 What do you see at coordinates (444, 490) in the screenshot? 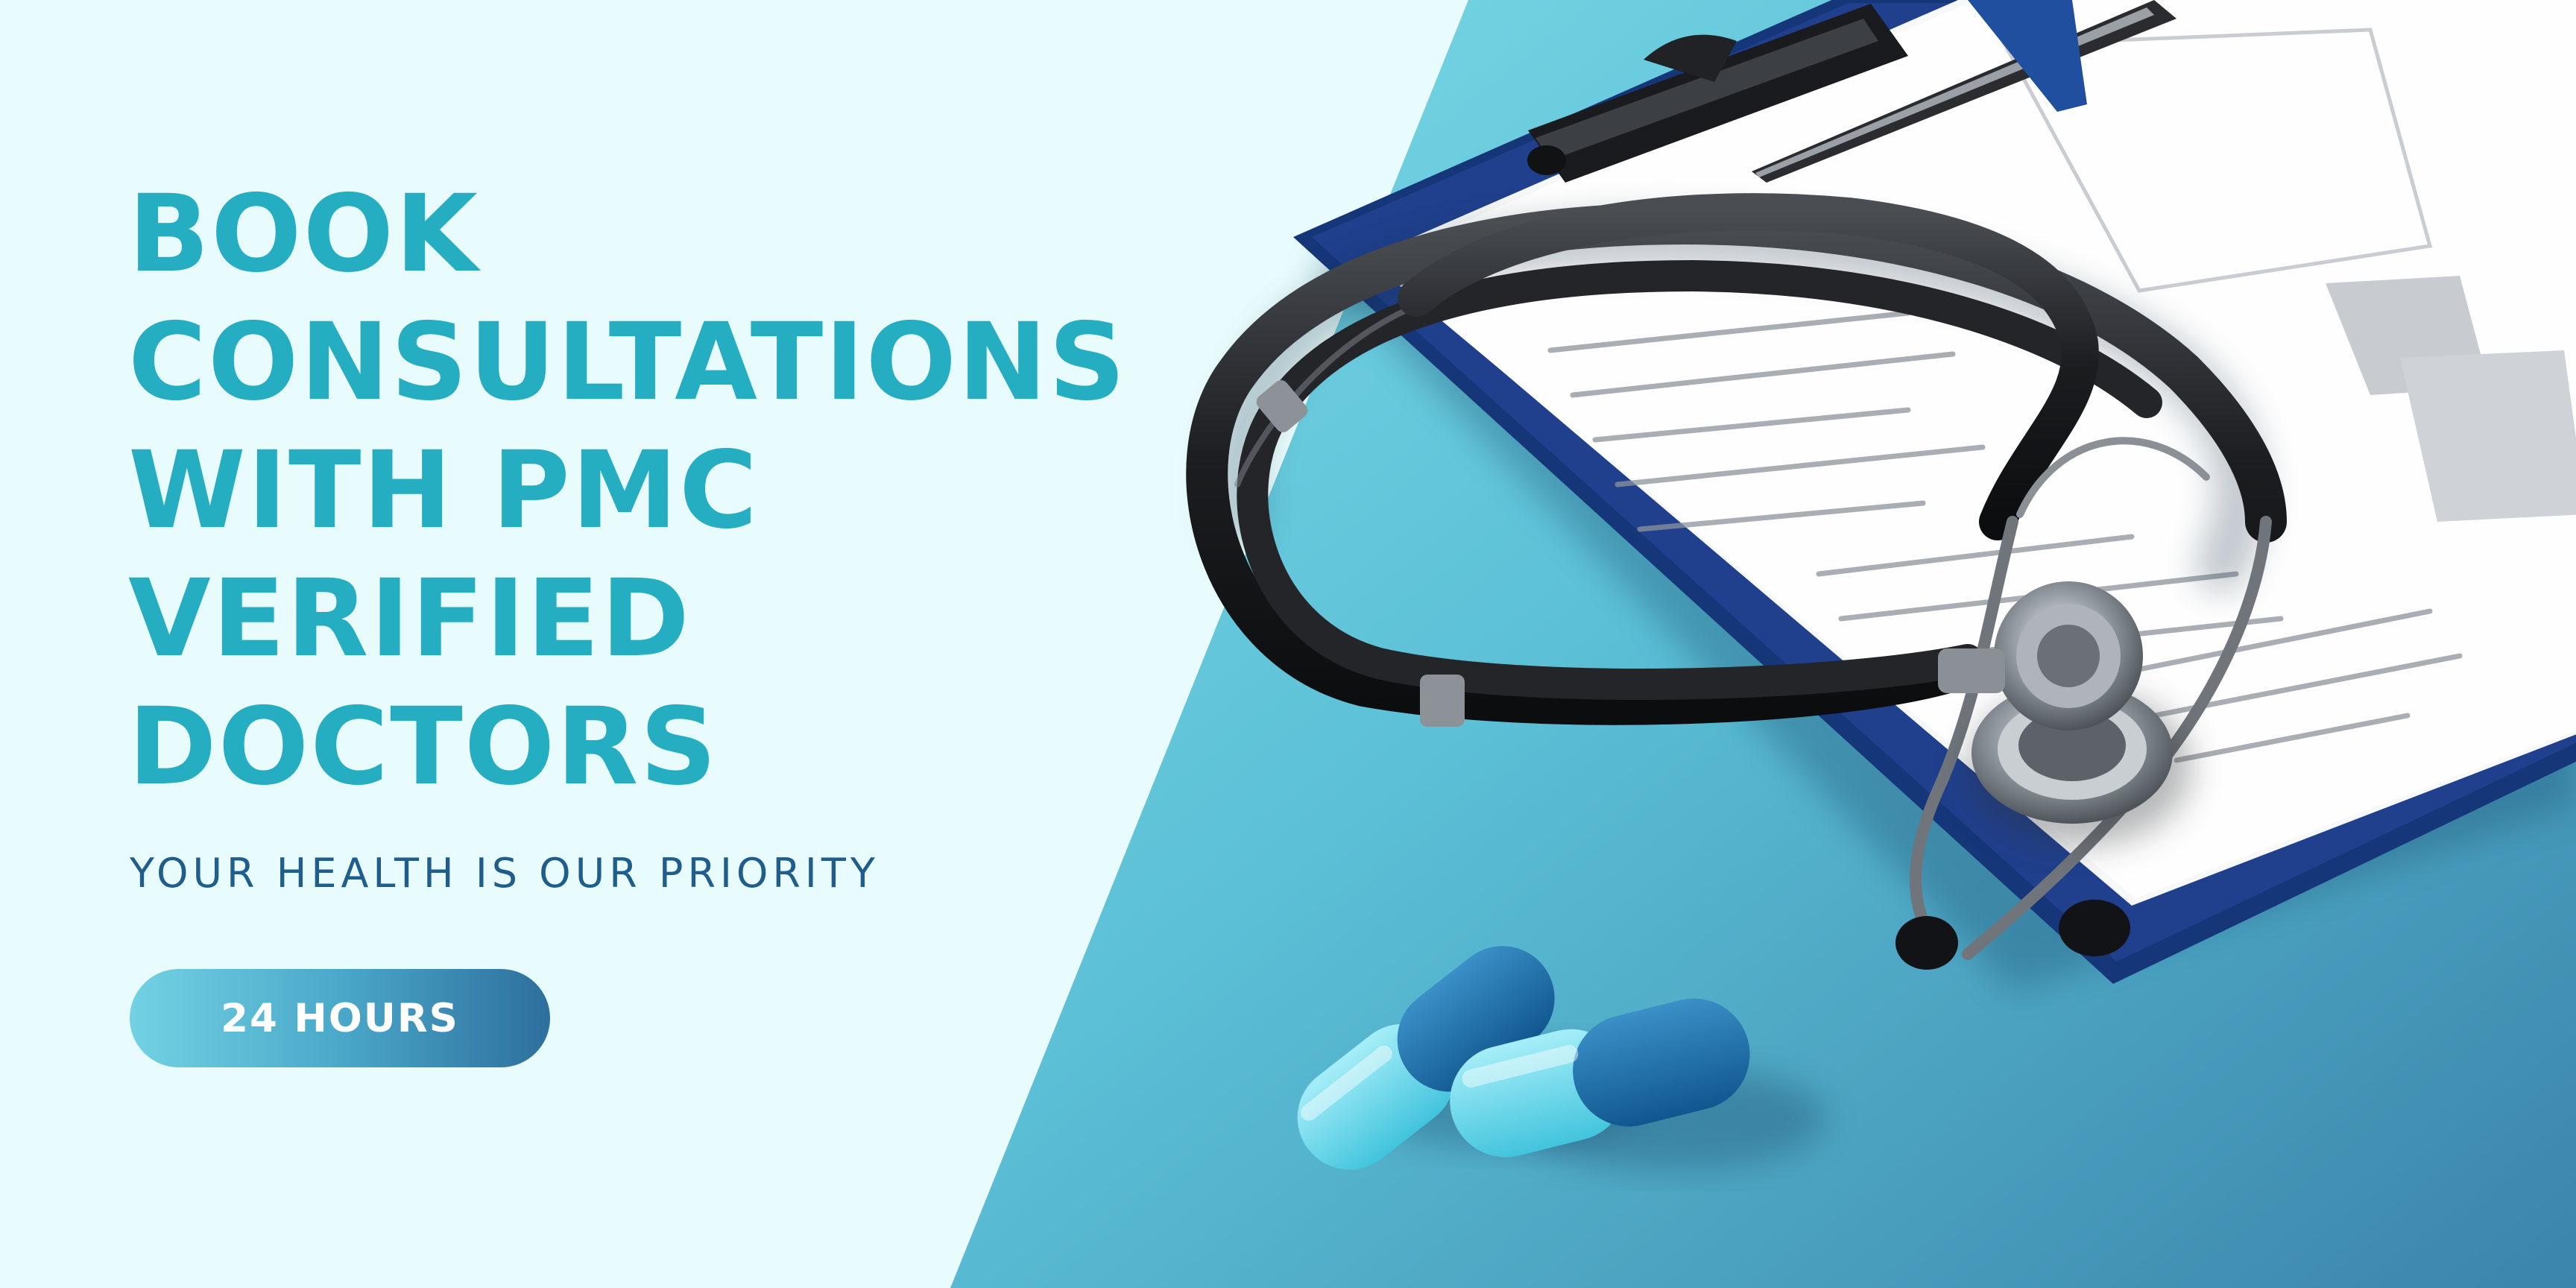
I see `headline-line: WITH PMC` at bounding box center [444, 490].